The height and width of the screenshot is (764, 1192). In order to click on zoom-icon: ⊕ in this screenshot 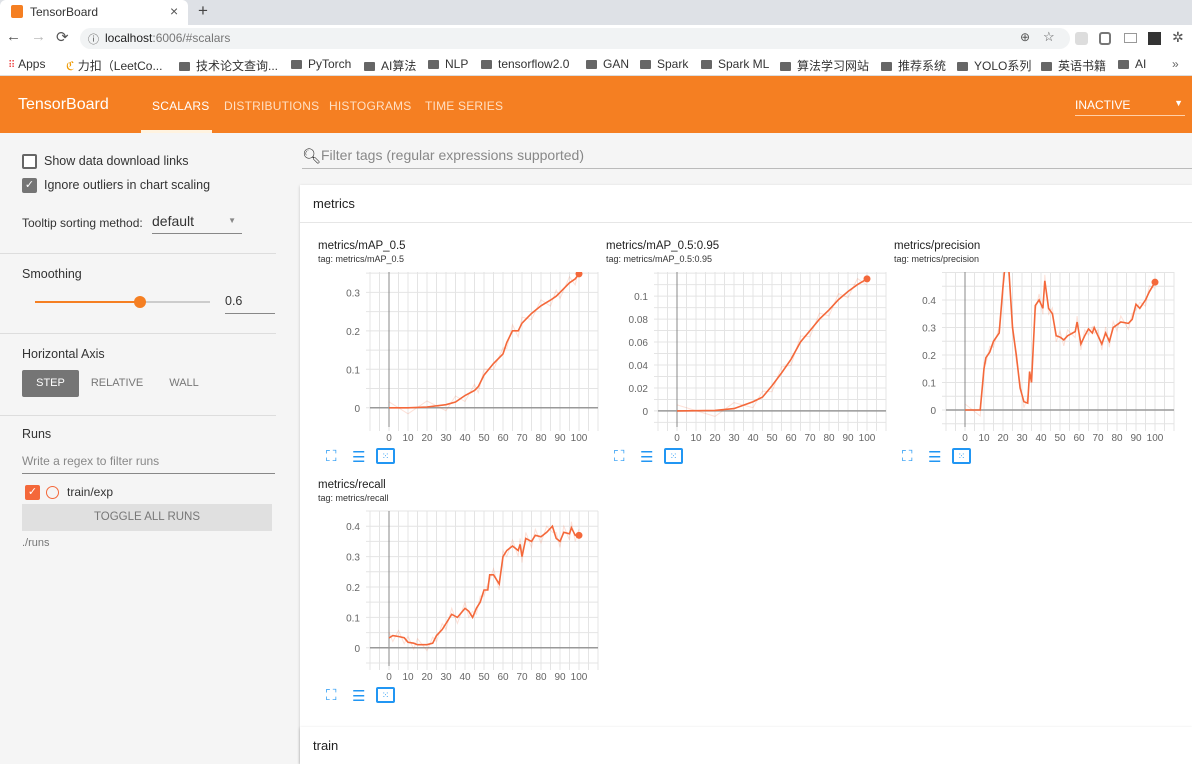, I will do `click(1025, 37)`.